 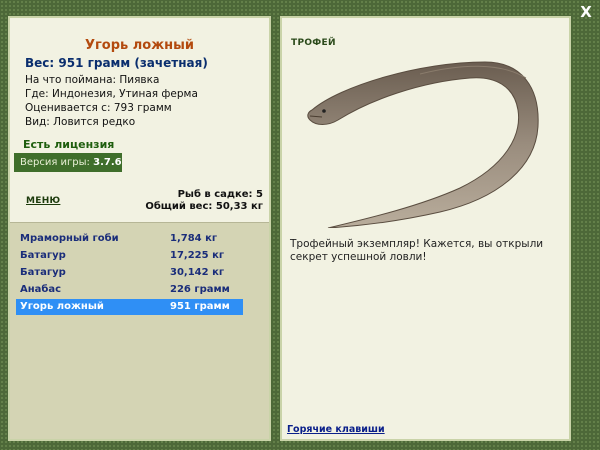 What do you see at coordinates (129, 256) in the screenshot?
I see `list-item: Батагур 17,225 кг` at bounding box center [129, 256].